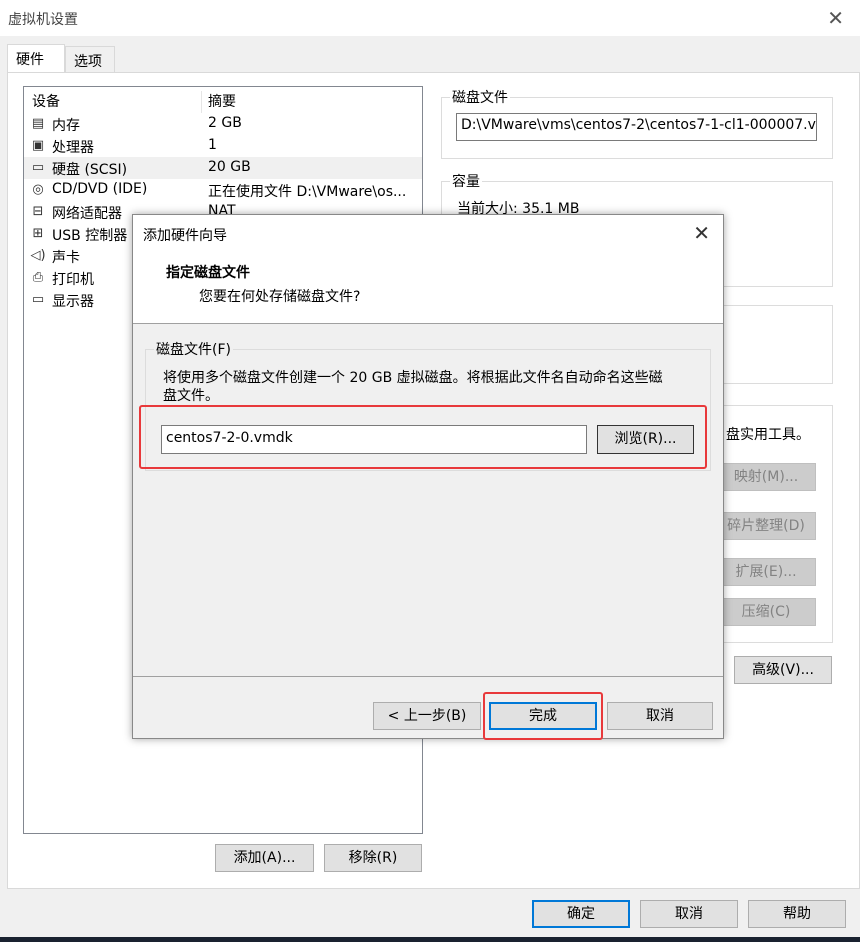 The image size is (860, 942). I want to click on defragment-button: 碎片整理(D), so click(766, 526).